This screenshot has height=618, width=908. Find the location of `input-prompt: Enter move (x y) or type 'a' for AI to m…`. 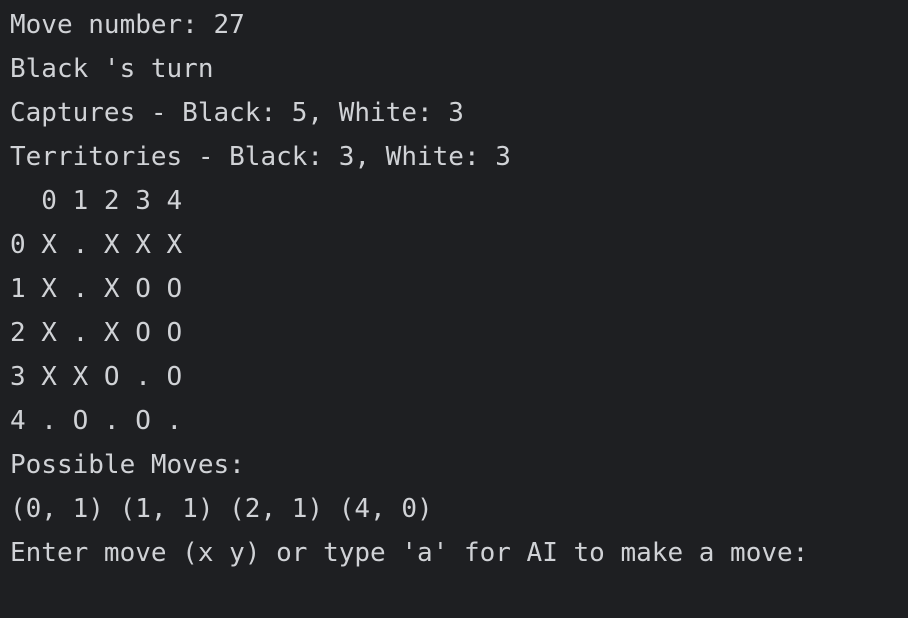

input-prompt: Enter move (x y) or type 'a' for AI to m… is located at coordinates (459, 556).